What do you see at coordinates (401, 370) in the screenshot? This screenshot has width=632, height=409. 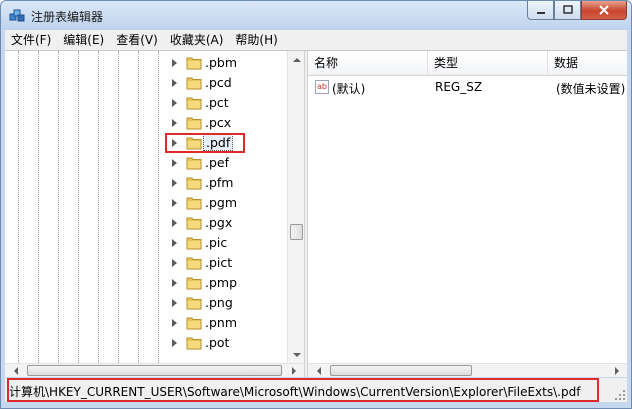 I see `values-hscroll-thumb` at bounding box center [401, 370].